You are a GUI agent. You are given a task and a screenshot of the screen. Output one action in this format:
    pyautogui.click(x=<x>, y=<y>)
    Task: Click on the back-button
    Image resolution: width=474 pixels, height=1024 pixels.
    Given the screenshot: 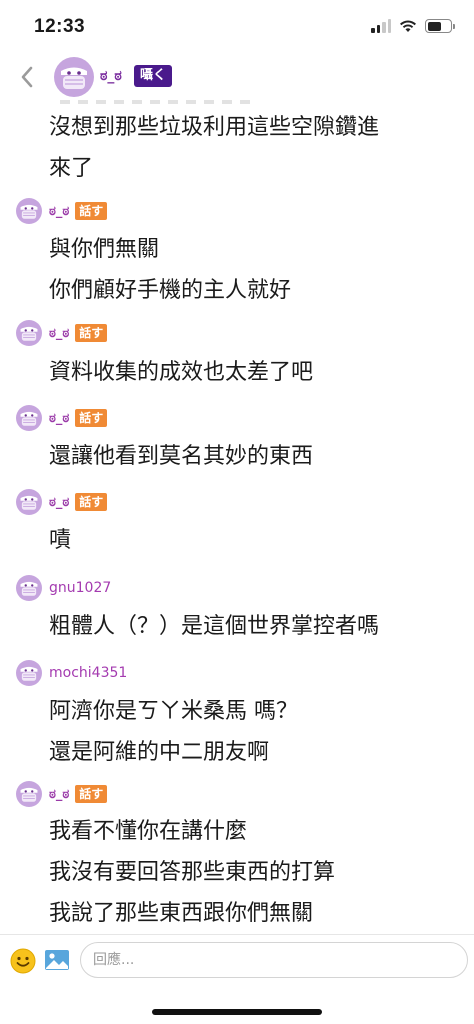 What is the action you would take?
    pyautogui.click(x=27, y=77)
    